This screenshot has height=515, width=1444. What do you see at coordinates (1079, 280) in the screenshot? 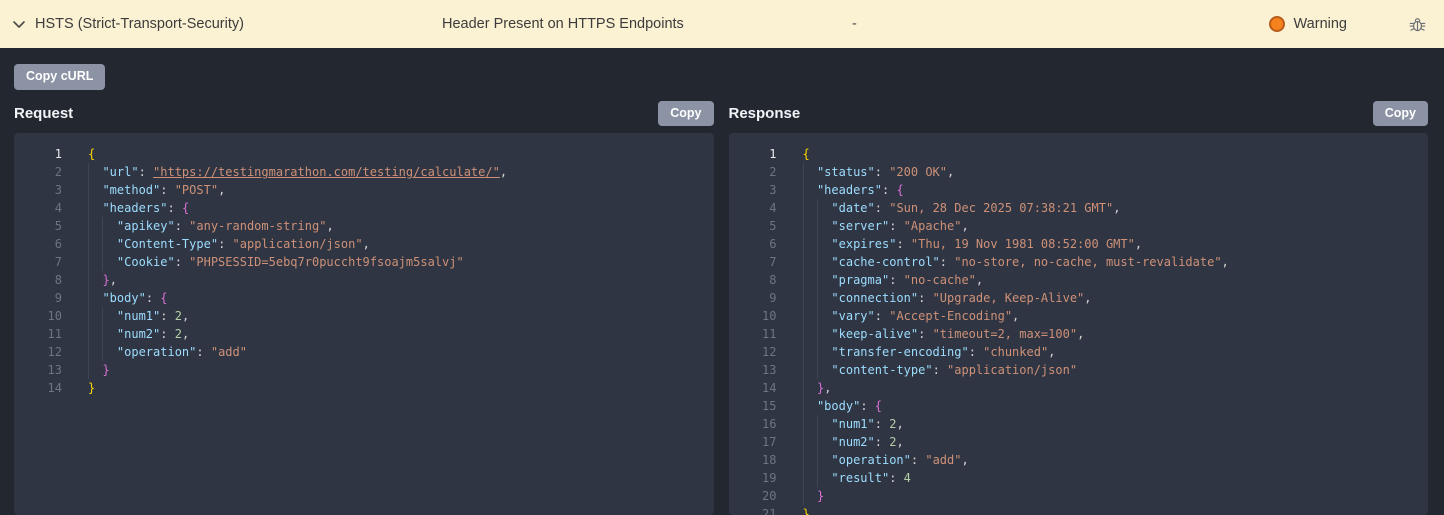
I see `code-line: 8 "pragma": "no-cache",` at bounding box center [1079, 280].